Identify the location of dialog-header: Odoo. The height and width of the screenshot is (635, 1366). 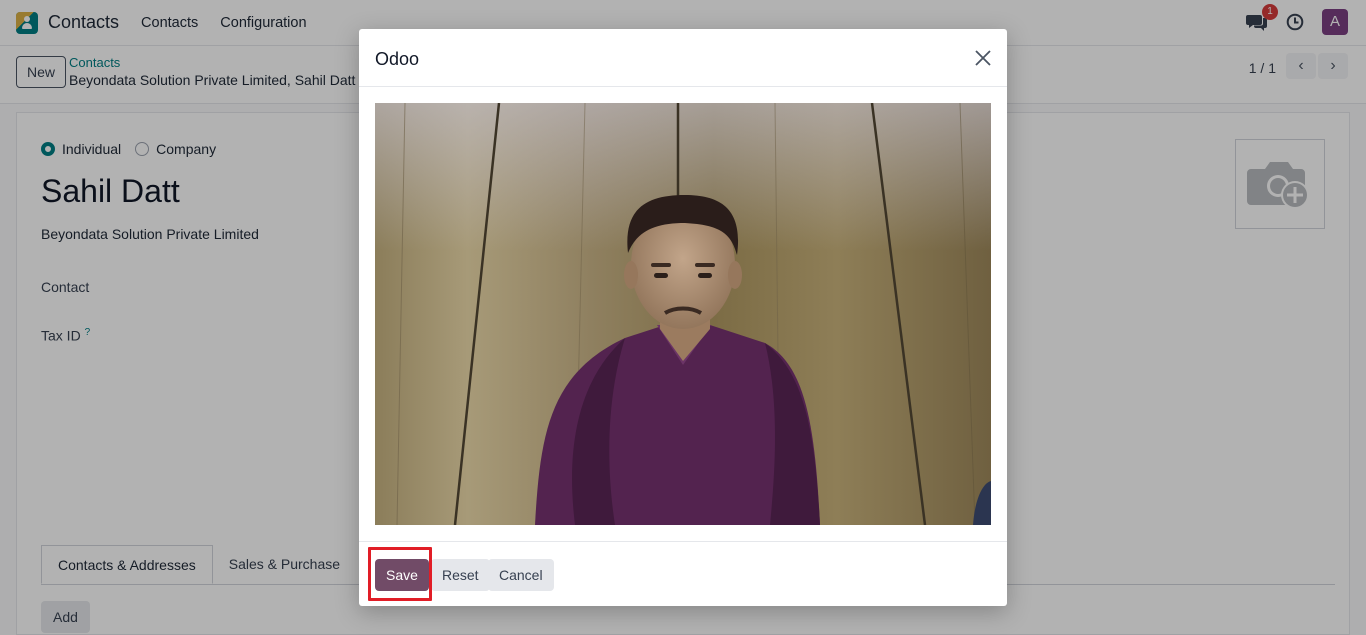
(683, 58).